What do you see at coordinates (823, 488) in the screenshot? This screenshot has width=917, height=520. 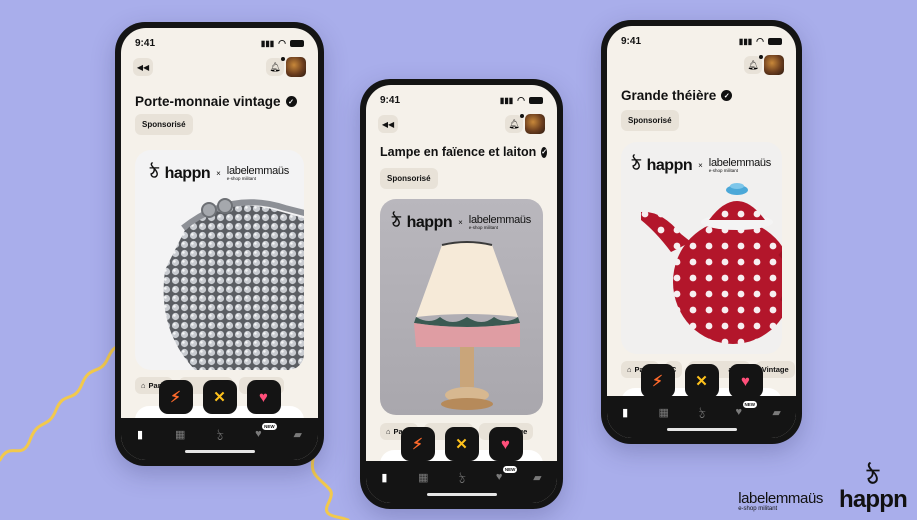 I see `footer-logos: labelemmaüs e-shop militant ঠ happn` at bounding box center [823, 488].